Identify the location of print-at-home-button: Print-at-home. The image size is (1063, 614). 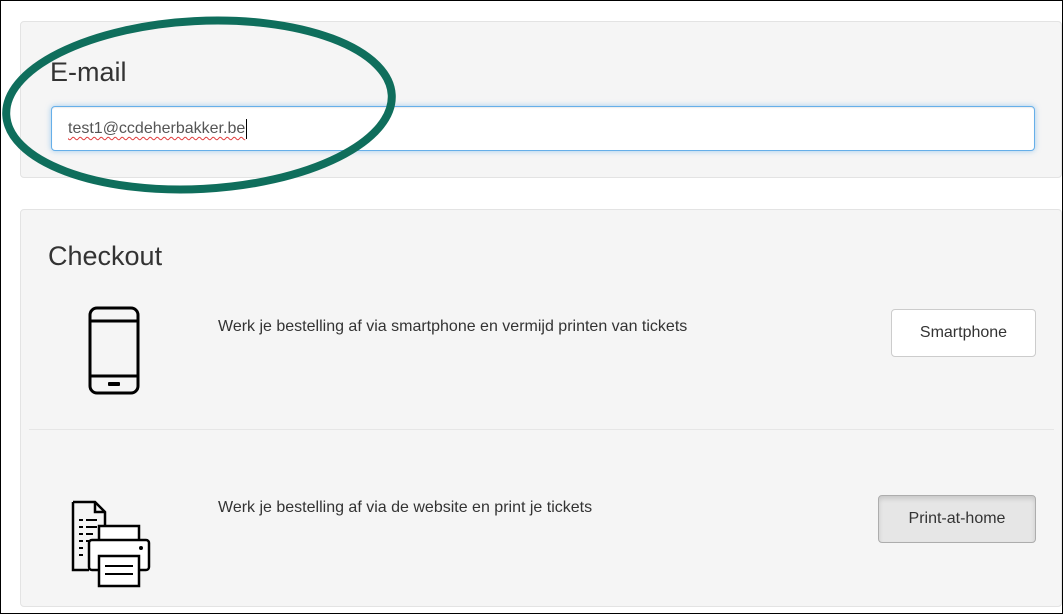
(957, 519).